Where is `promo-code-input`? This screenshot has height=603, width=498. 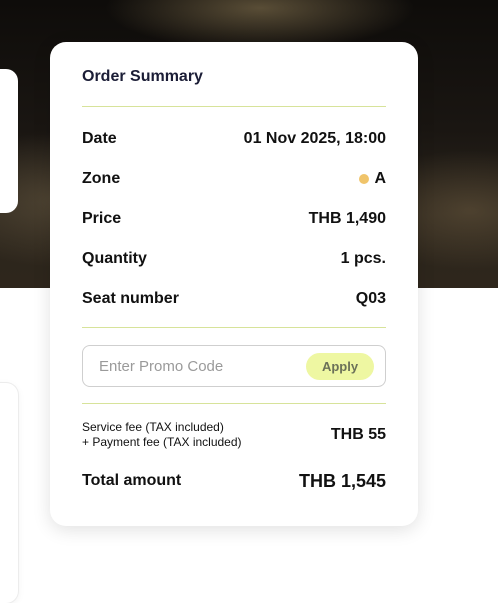
promo-code-input is located at coordinates (199, 366).